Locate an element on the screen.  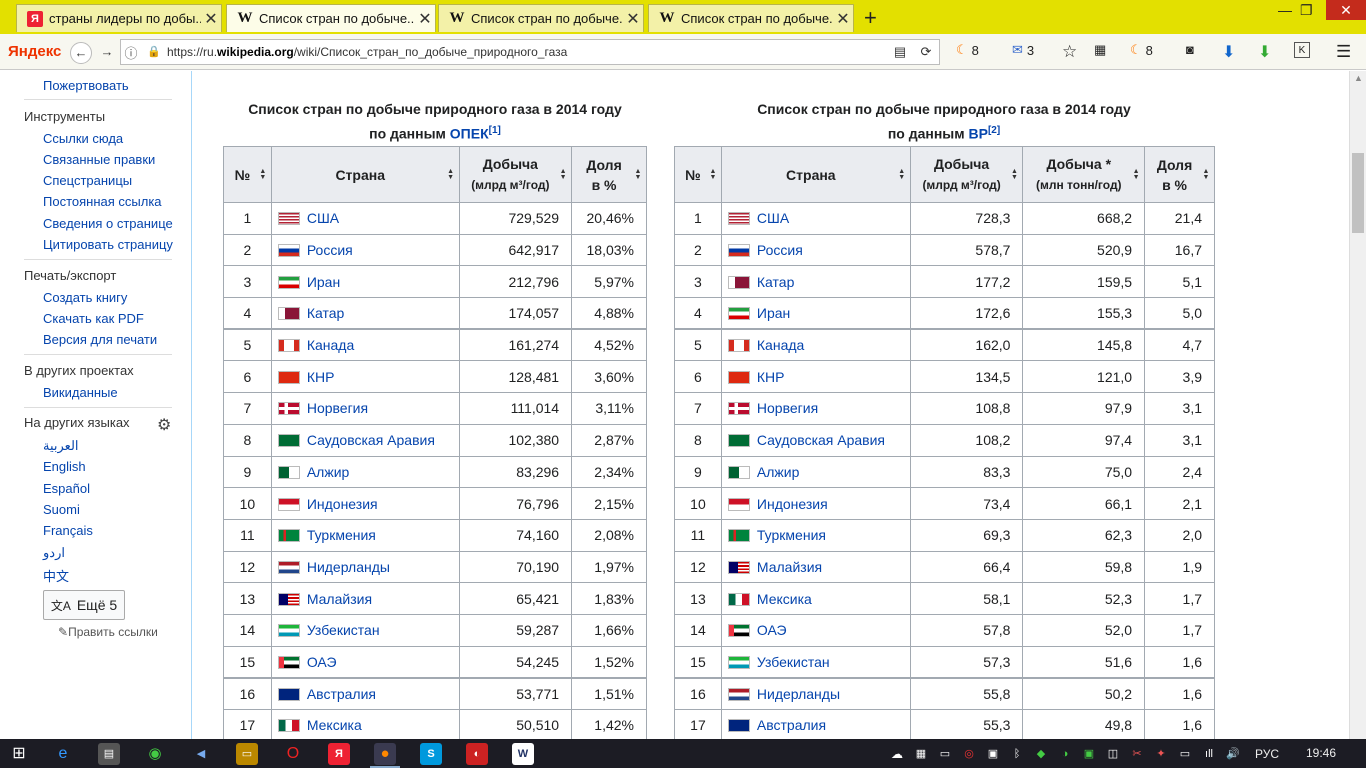
country-link: КНР is located at coordinates (321, 377).